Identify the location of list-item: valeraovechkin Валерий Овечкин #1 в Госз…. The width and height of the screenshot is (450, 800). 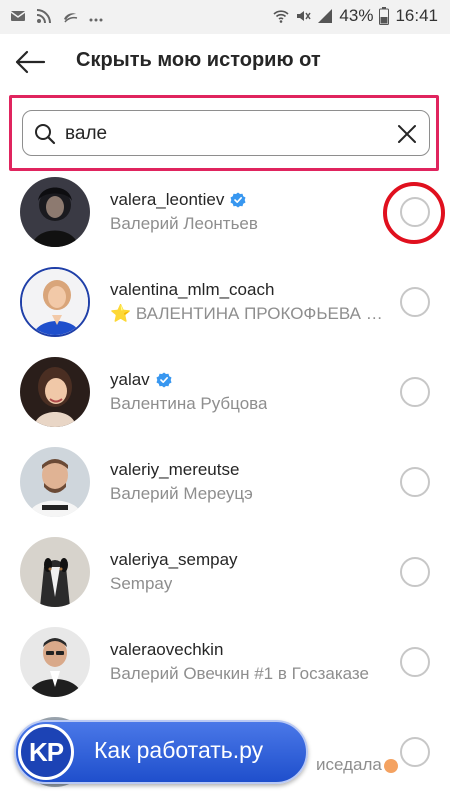
(225, 667).